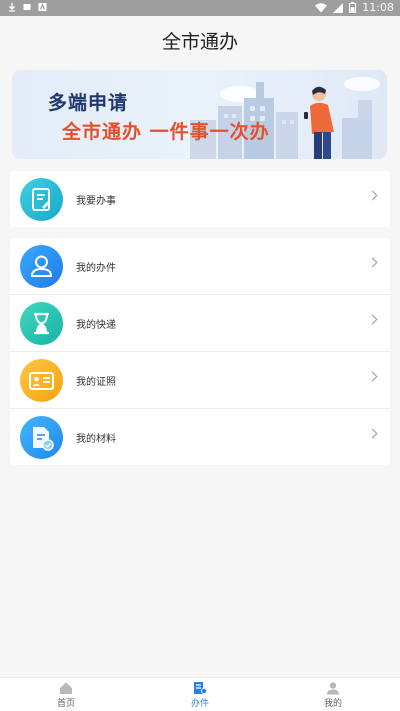 This screenshot has height=711, width=400. Describe the element at coordinates (166, 132) in the screenshot. I see `banner-slogan: 全市通办 一件事一次办` at that location.